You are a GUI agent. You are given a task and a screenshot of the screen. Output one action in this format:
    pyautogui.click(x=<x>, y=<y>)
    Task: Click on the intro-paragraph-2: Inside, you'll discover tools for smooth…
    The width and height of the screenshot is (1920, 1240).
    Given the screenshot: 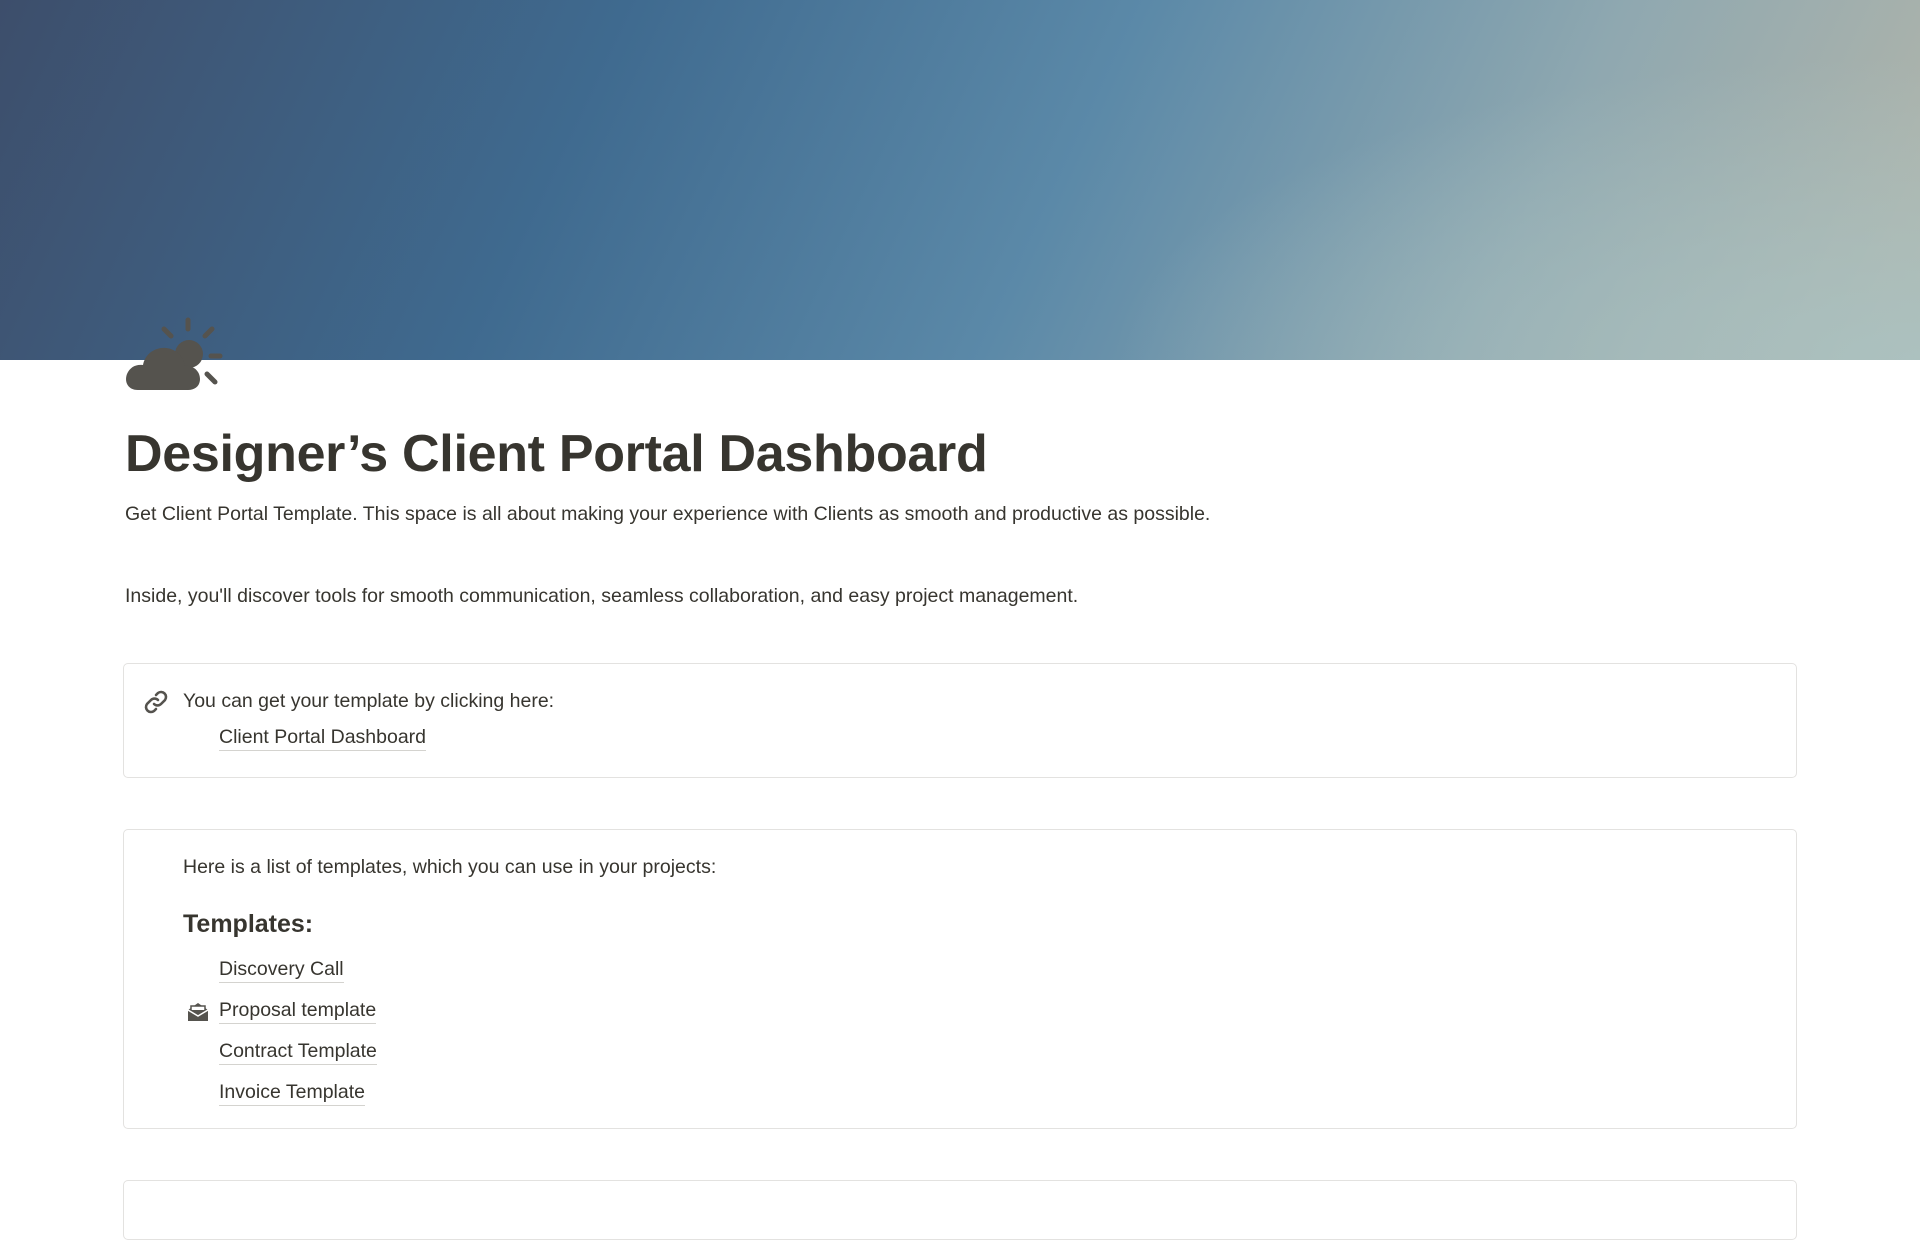 What is the action you would take?
    pyautogui.click(x=602, y=596)
    